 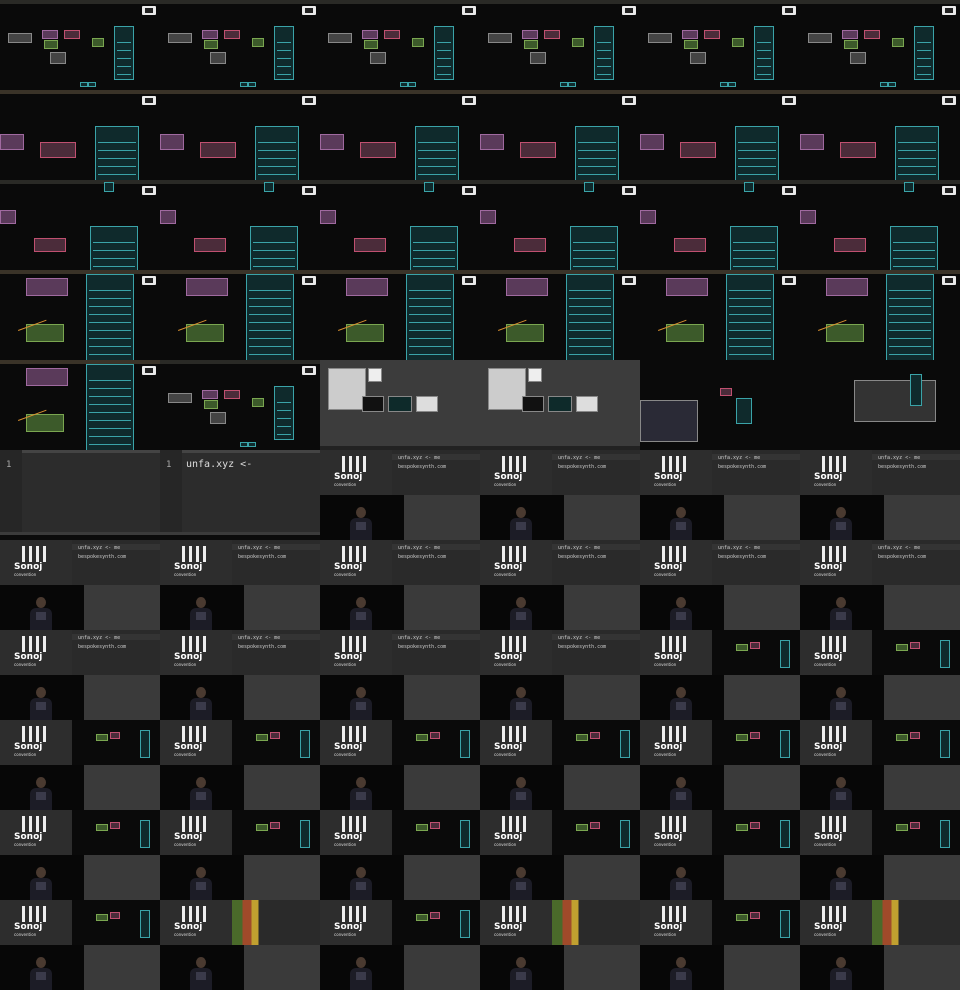 I want to click on slide-editor: unfa.xyz <- me bespokesynth.com, so click(x=276, y=652).